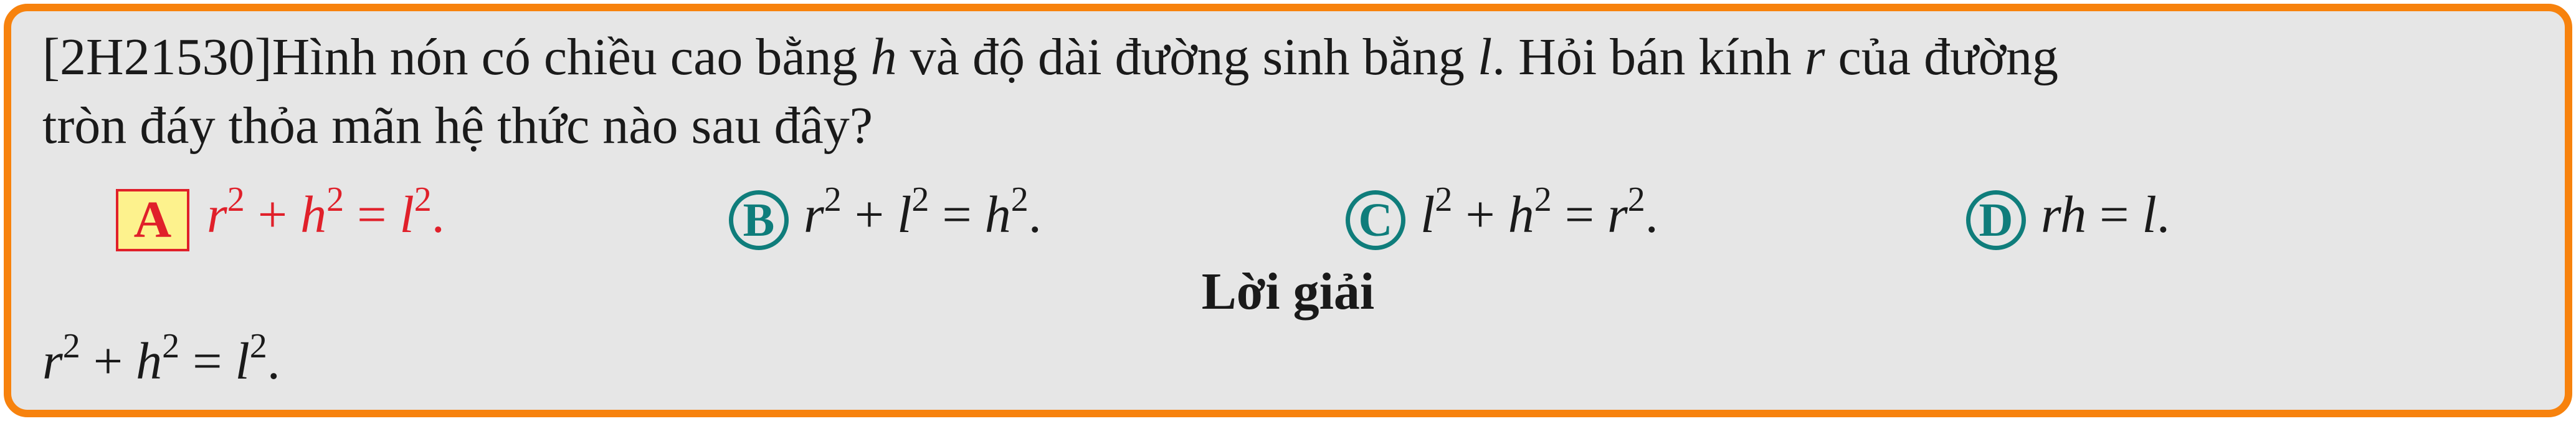  I want to click on option-d-label-circle: D, so click(1996, 220).